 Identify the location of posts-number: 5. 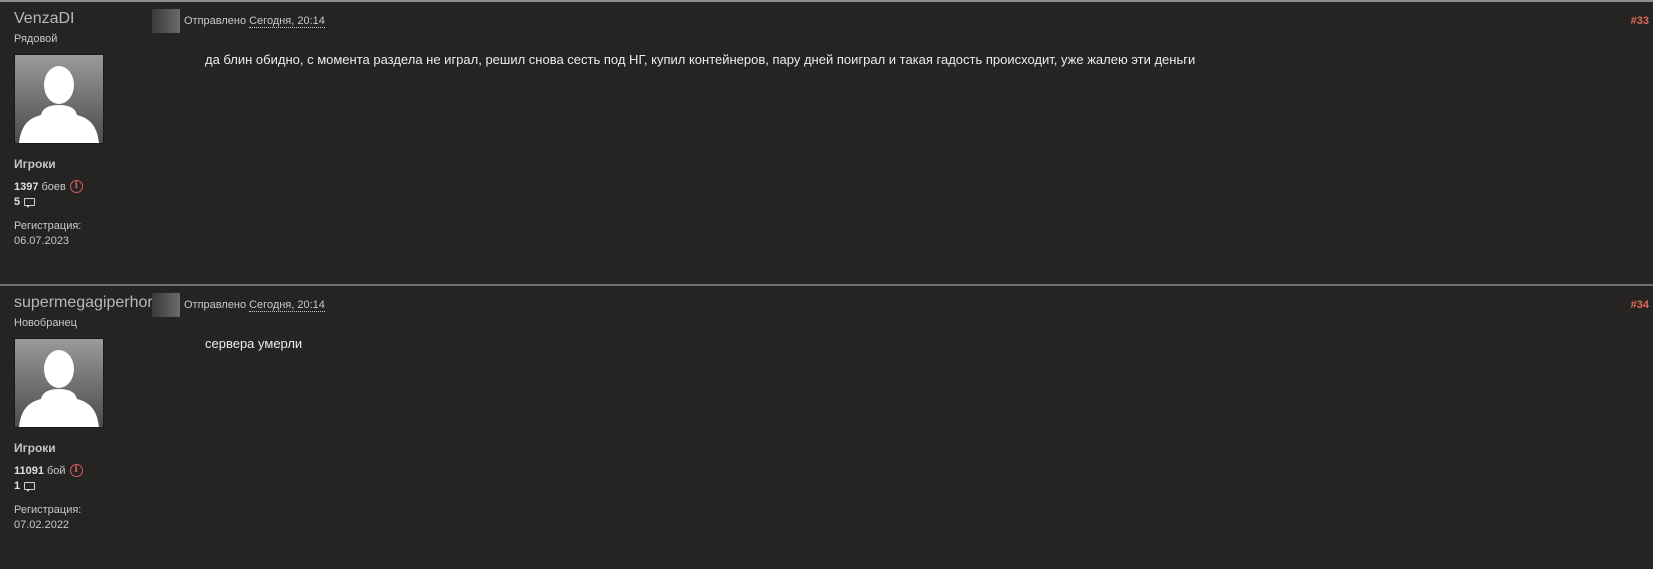
(17, 202).